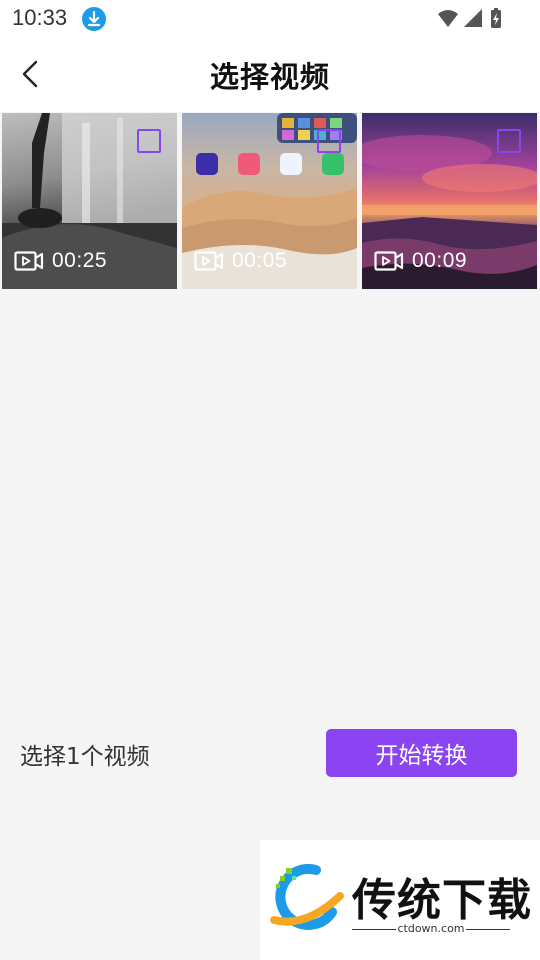 The width and height of the screenshot is (540, 960). Describe the element at coordinates (94, 19) in the screenshot. I see `download-icon` at that location.